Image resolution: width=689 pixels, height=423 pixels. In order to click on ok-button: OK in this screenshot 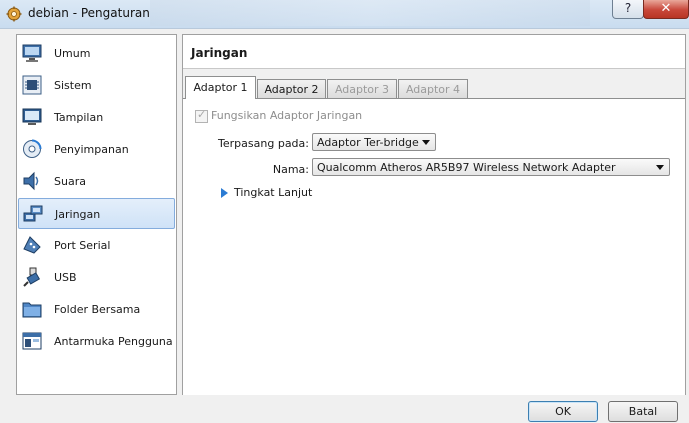, I will do `click(563, 411)`.